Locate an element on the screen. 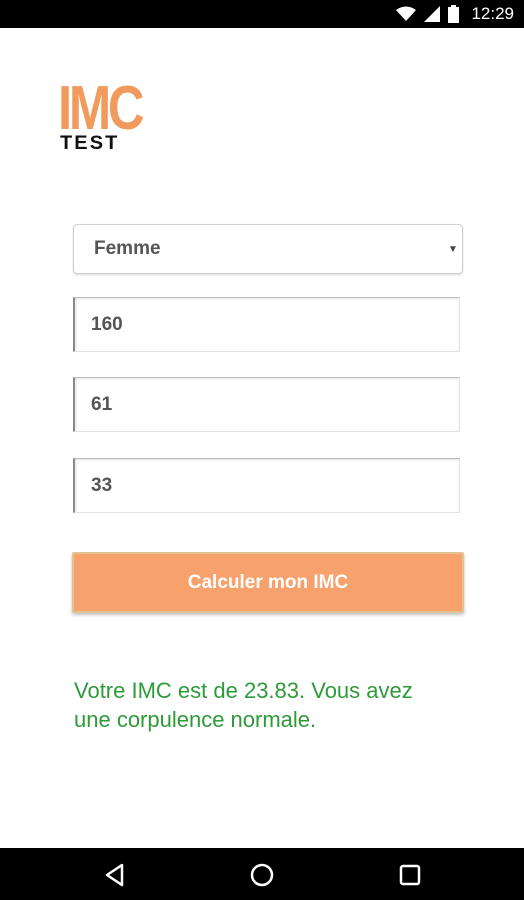 The width and height of the screenshot is (524, 900). app-logo: IMC TEST is located at coordinates (104, 116).